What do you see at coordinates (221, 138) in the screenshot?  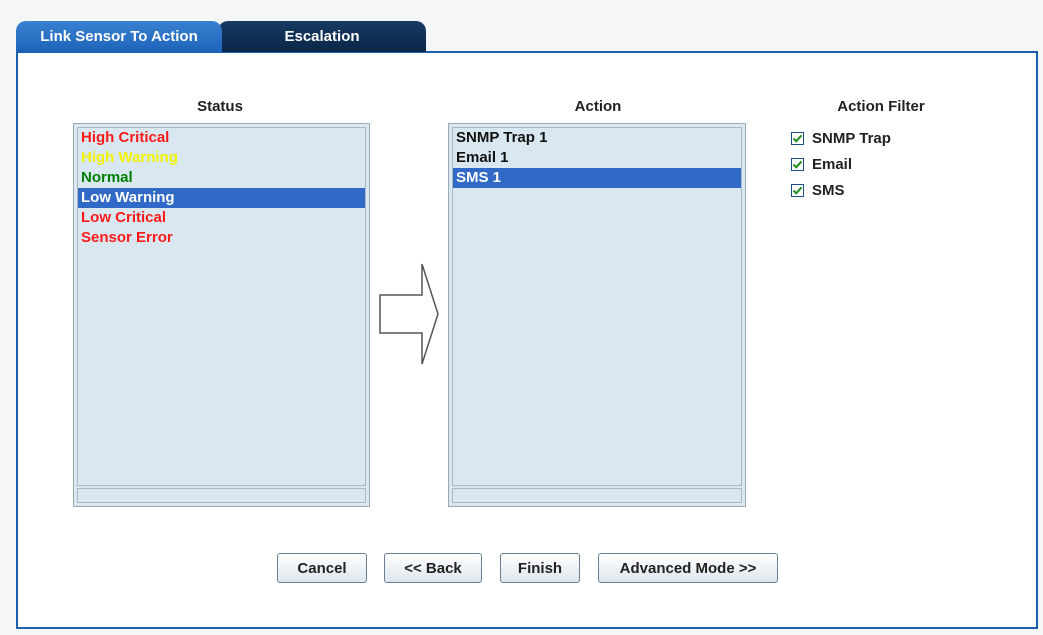 I see `status-item-high-critical: High Critical` at bounding box center [221, 138].